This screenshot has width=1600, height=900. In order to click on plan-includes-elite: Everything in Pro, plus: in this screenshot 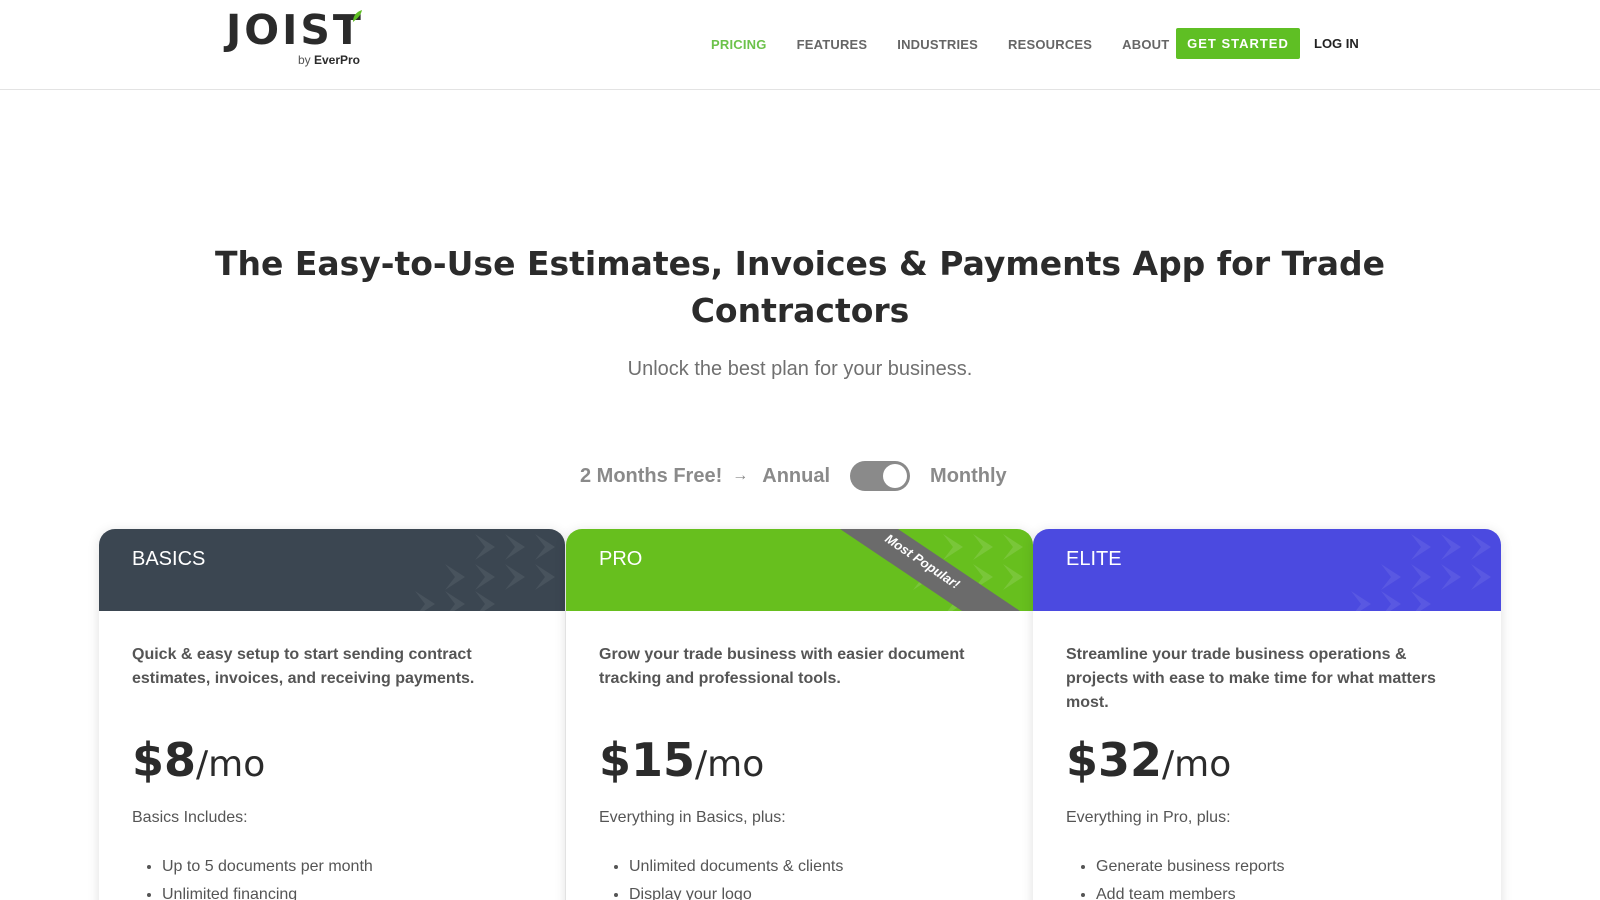, I will do `click(1148, 817)`.